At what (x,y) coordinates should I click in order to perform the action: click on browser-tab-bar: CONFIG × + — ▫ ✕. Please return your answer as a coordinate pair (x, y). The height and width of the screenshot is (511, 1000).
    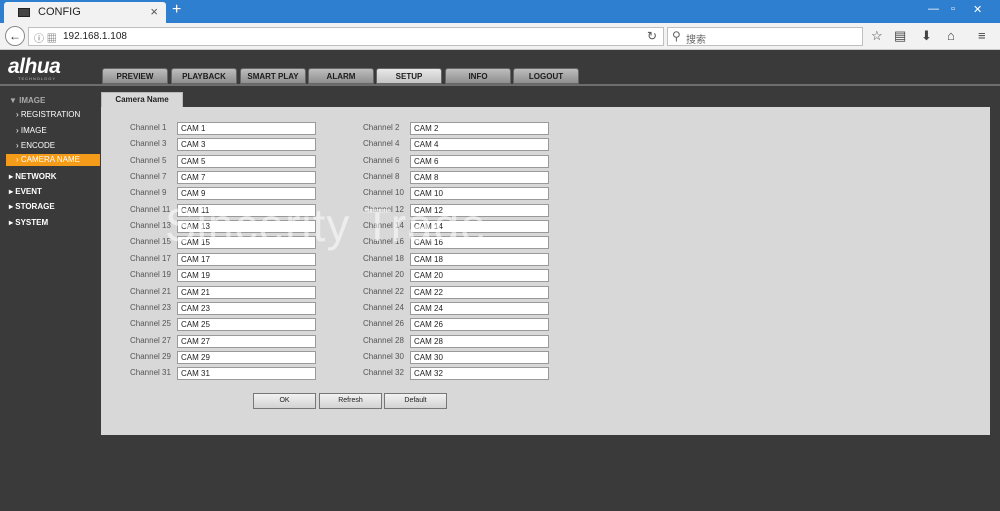
    Looking at the image, I should click on (500, 11).